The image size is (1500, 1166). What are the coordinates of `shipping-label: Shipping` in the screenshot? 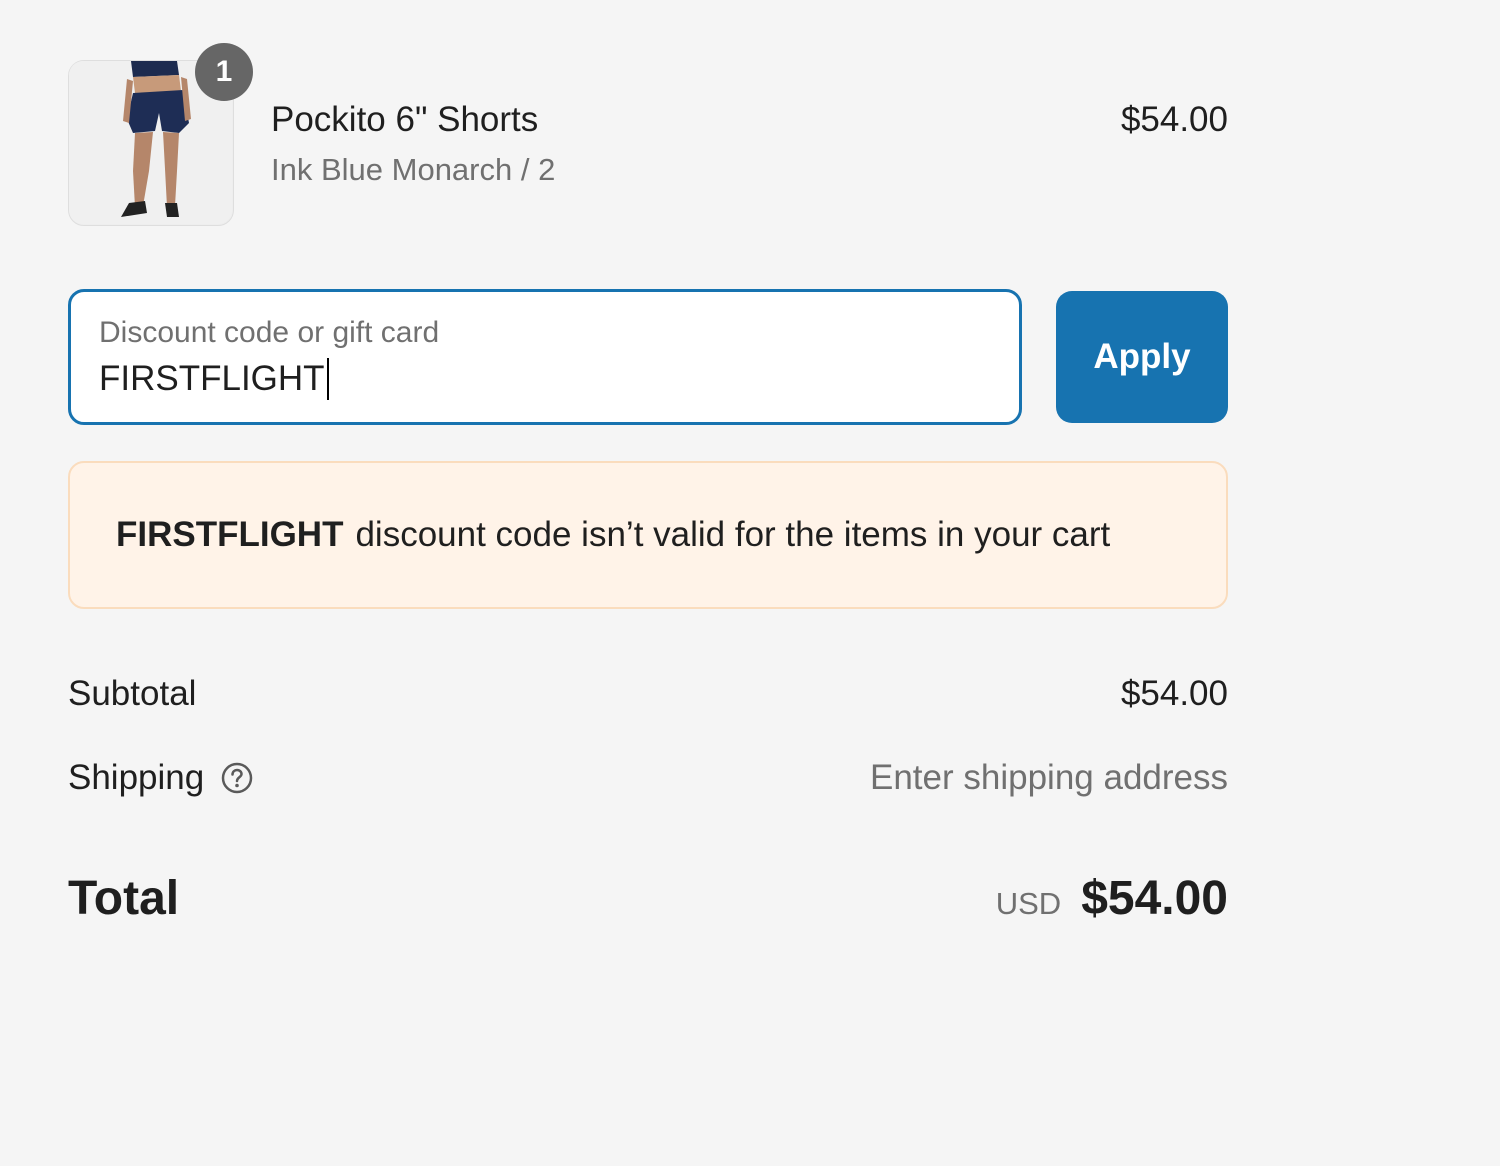 It's located at (136, 777).